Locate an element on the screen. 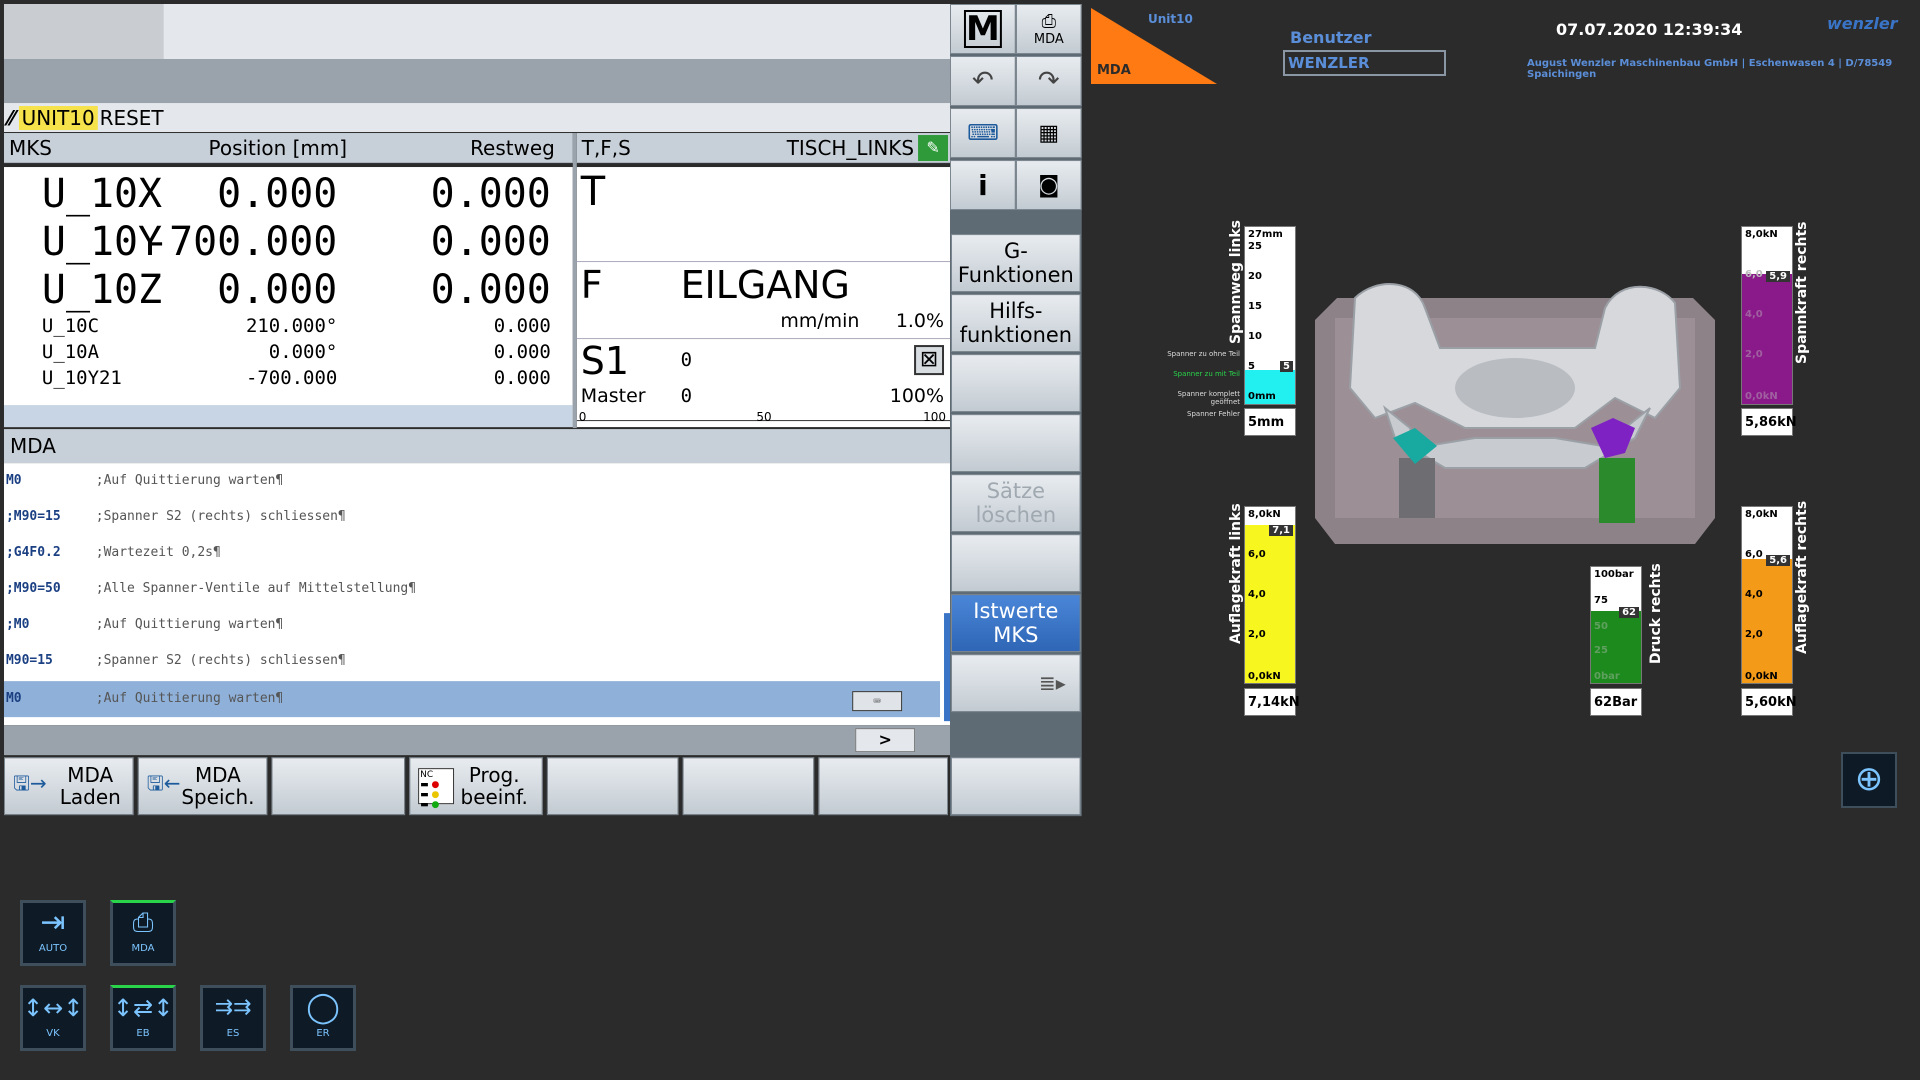 The height and width of the screenshot is (1080, 1920). screenshot-button: ◙ is located at coordinates (1048, 185).